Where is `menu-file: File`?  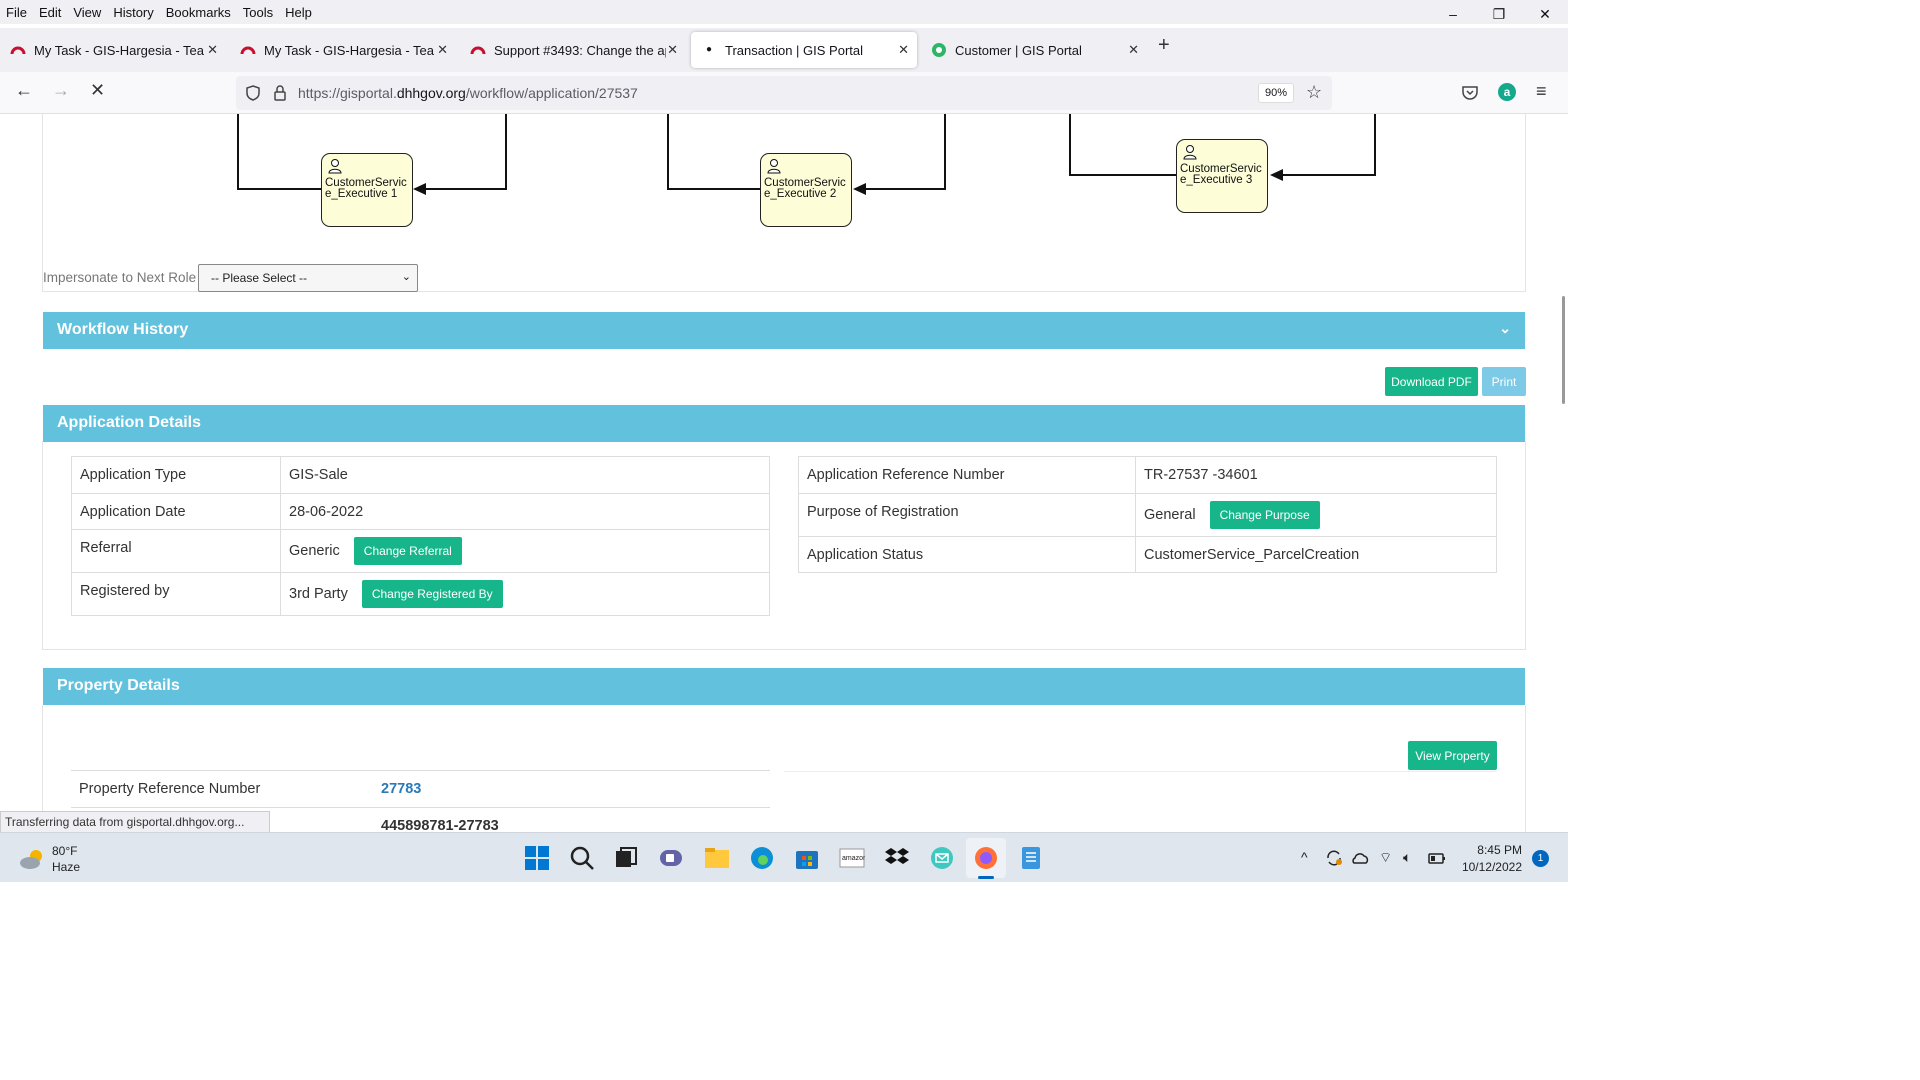
menu-file: File is located at coordinates (16, 12).